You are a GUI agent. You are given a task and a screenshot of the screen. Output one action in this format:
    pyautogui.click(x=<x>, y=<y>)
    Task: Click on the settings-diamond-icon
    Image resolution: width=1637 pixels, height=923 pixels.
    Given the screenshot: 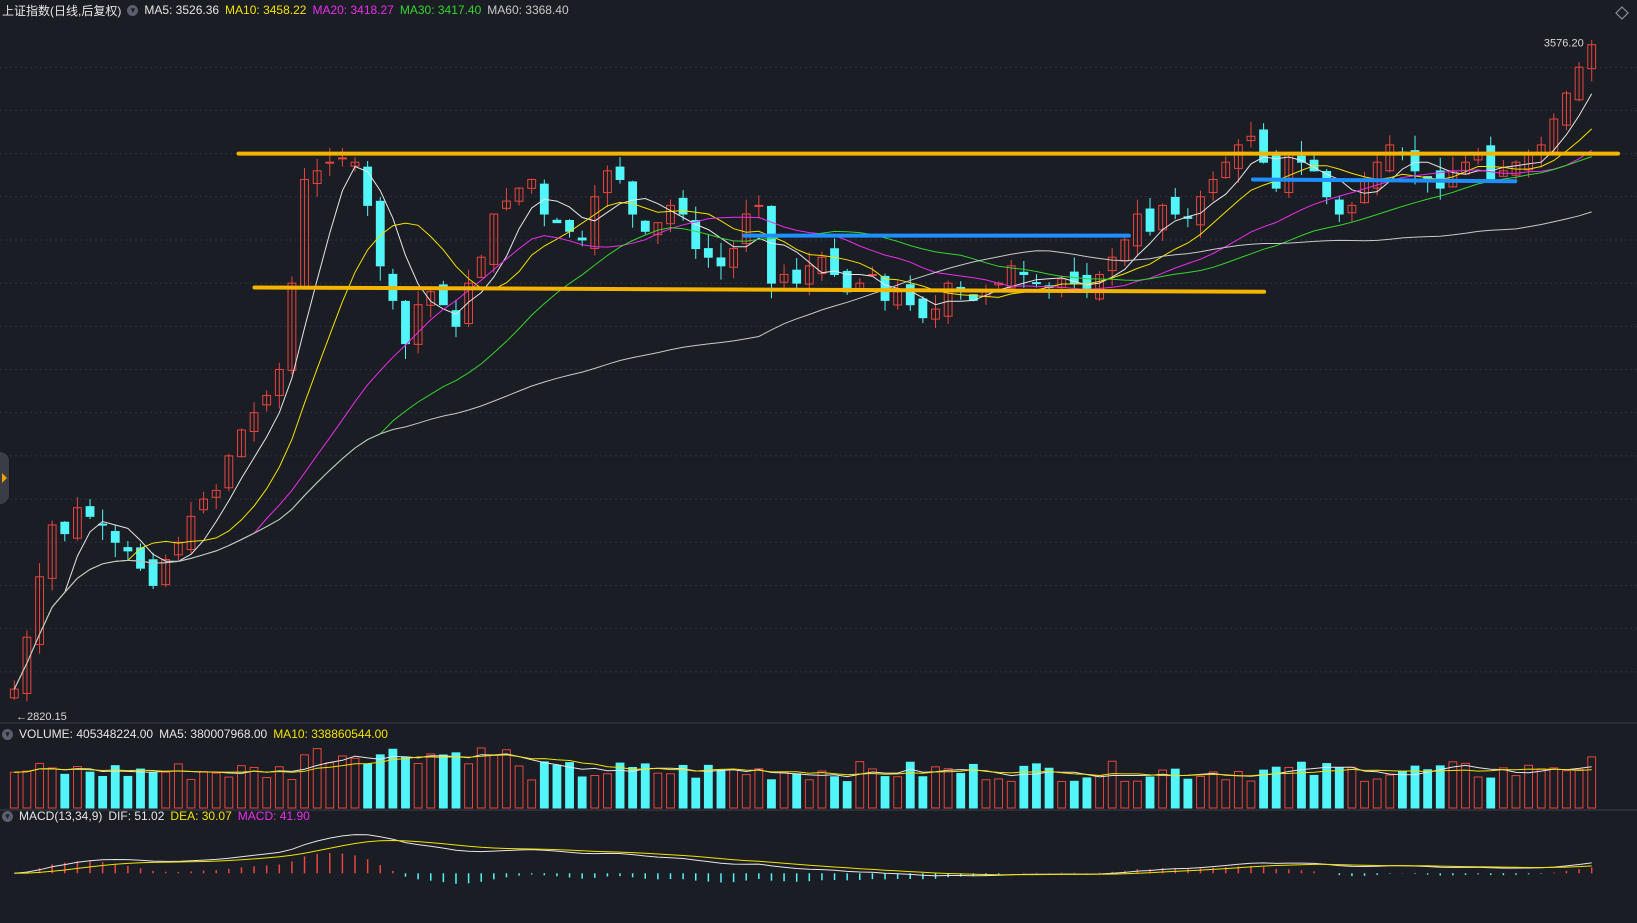 What is the action you would take?
    pyautogui.click(x=1622, y=13)
    